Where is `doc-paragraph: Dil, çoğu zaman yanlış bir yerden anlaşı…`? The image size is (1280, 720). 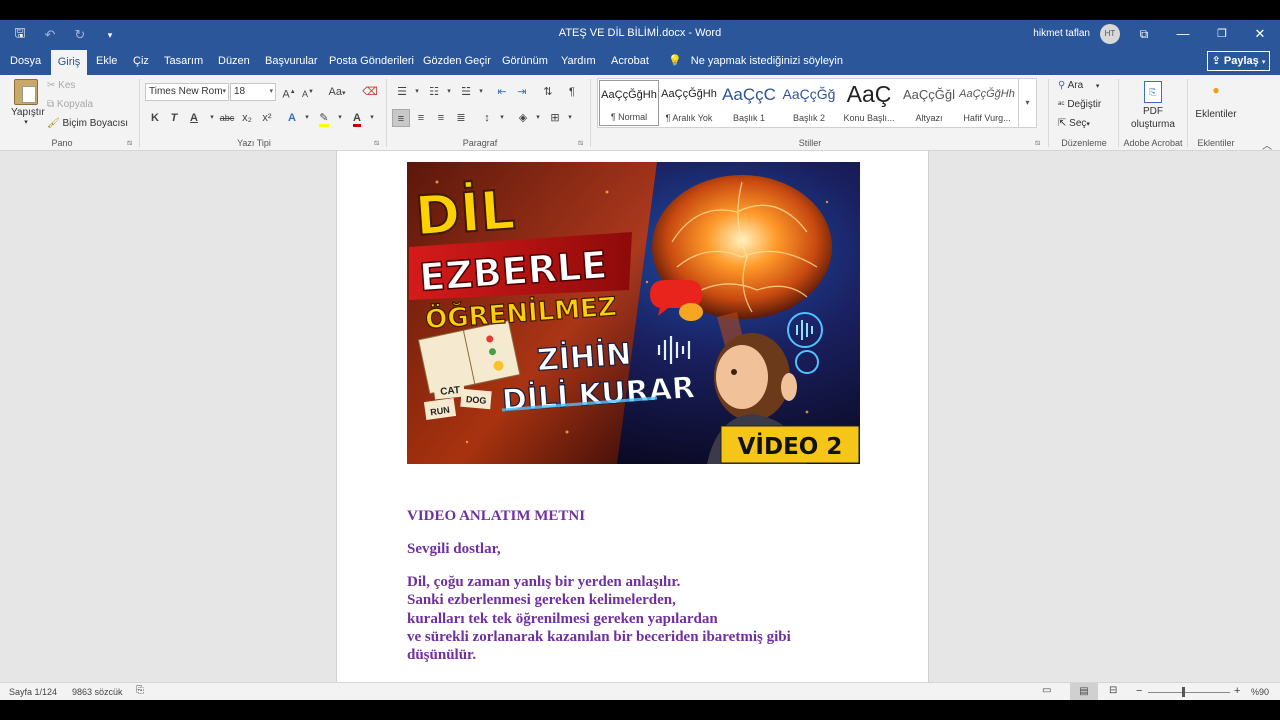 doc-paragraph: Dil, çoğu zaman yanlış bir yerden anlaşı… is located at coordinates (599, 618).